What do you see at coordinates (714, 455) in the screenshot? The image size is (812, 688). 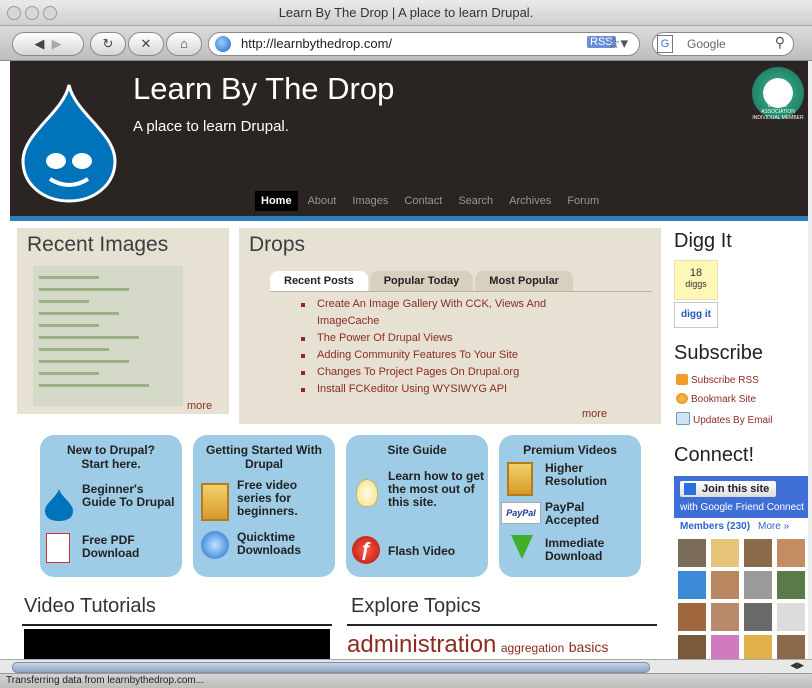 I see `connect-title: Connect!` at bounding box center [714, 455].